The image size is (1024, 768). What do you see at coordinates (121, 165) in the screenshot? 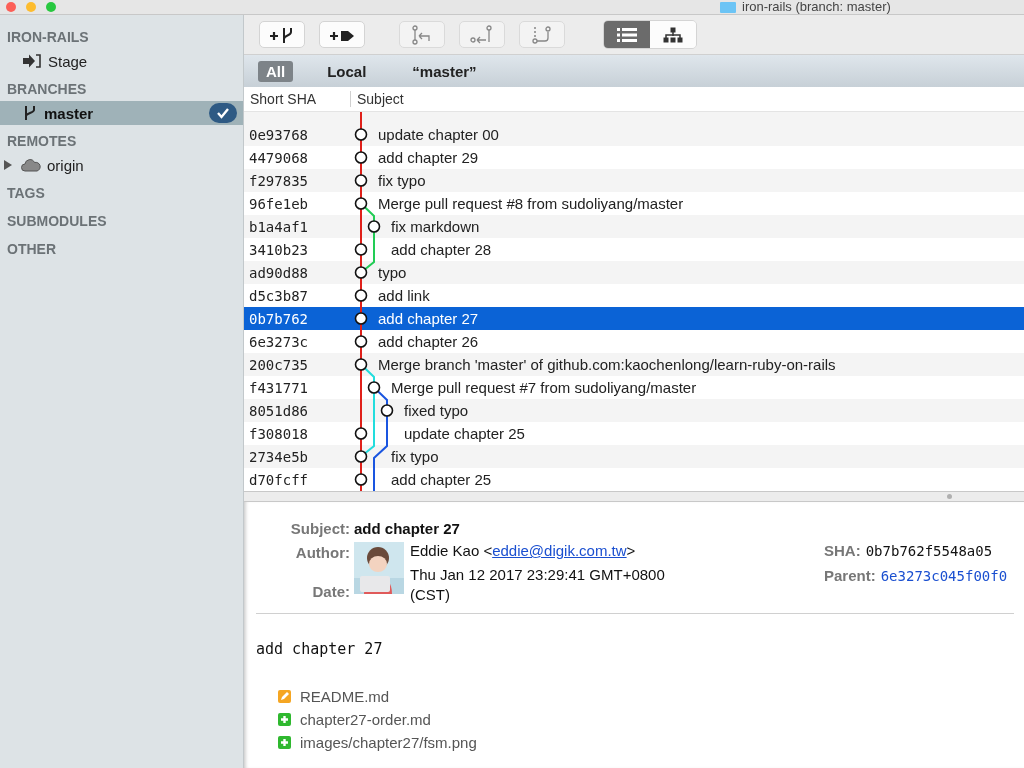
I see `sidebar-item: origin` at bounding box center [121, 165].